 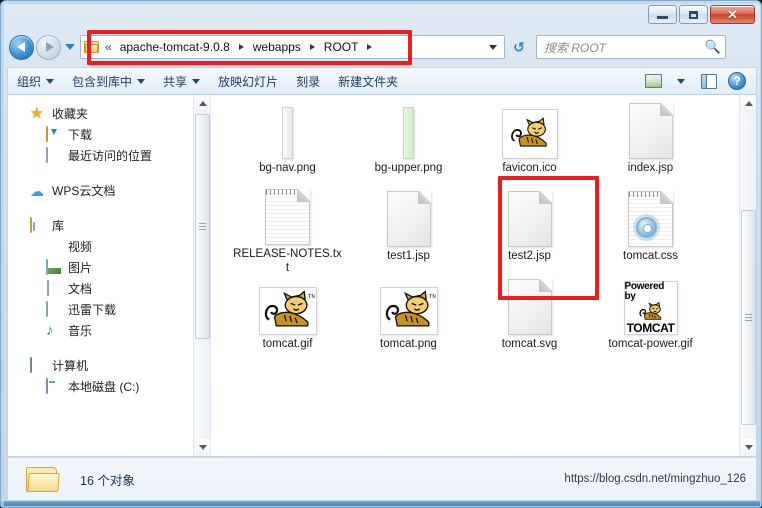 What do you see at coordinates (109, 113) in the screenshot?
I see `sidebar-item-favorites: ★ 收藏夹` at bounding box center [109, 113].